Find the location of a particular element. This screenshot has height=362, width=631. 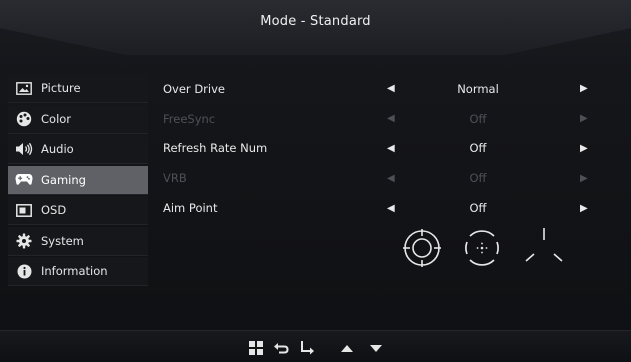

sidebar-item-audio: Audio is located at coordinates (78, 149).